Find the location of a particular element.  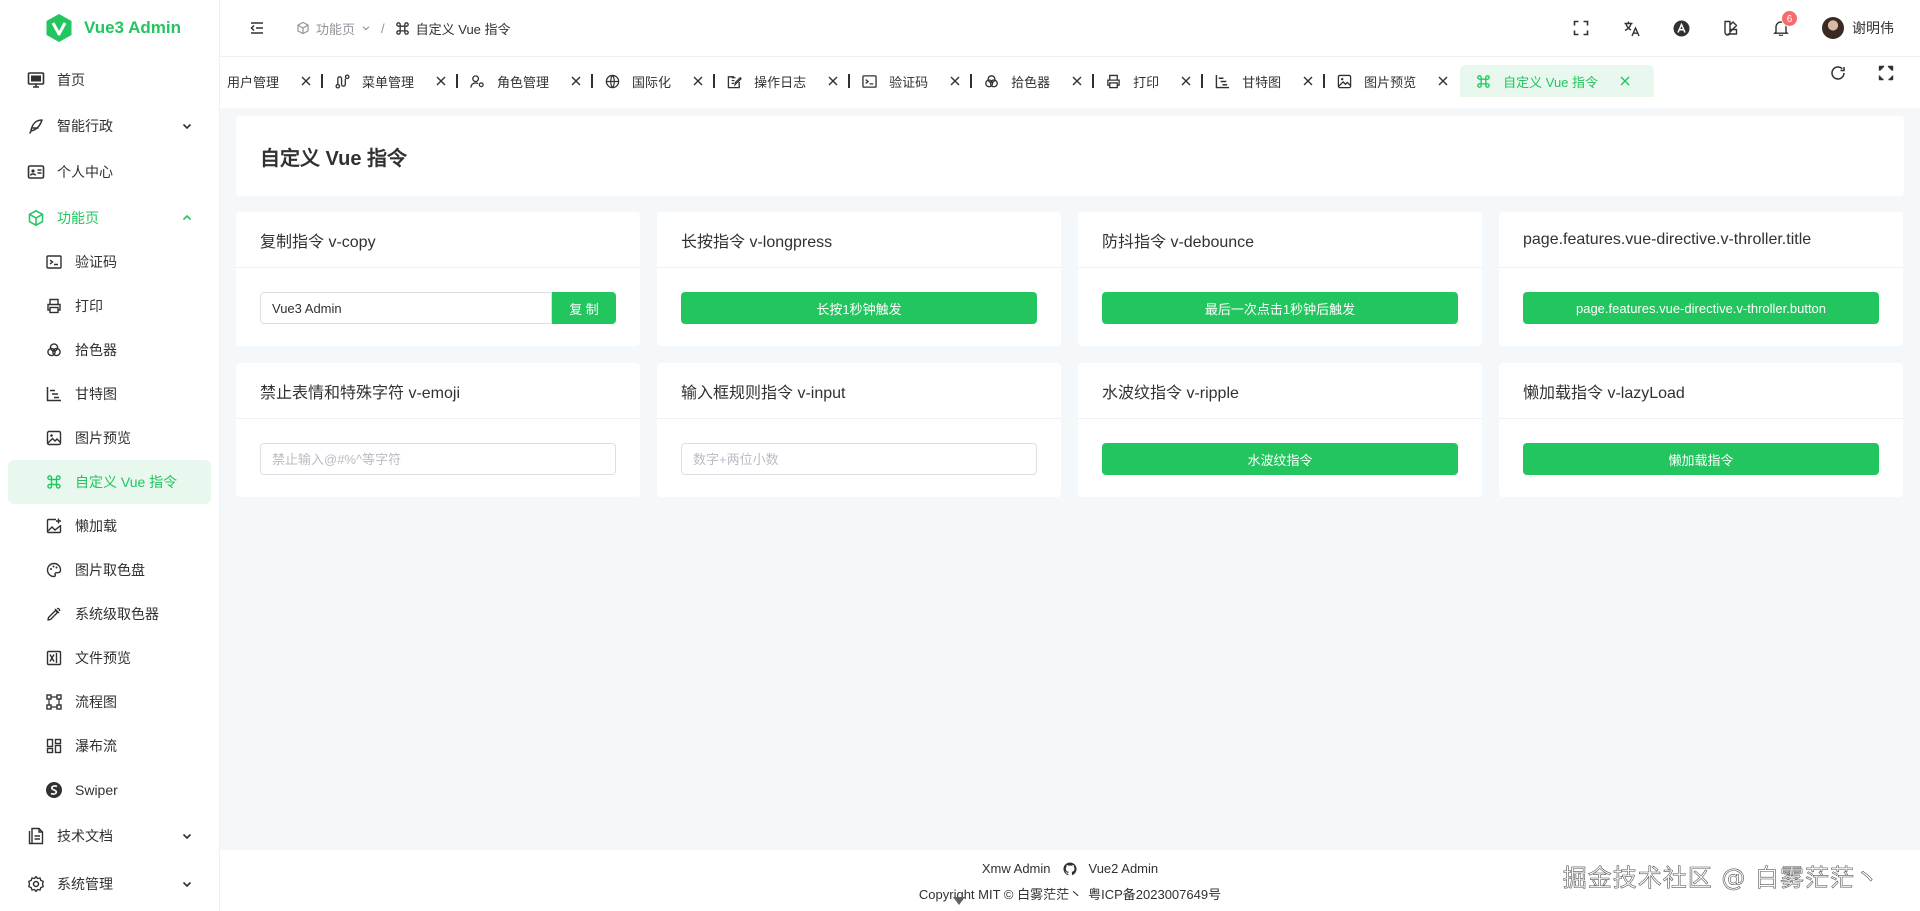

tab-print: 打印 is located at coordinates (1149, 81).